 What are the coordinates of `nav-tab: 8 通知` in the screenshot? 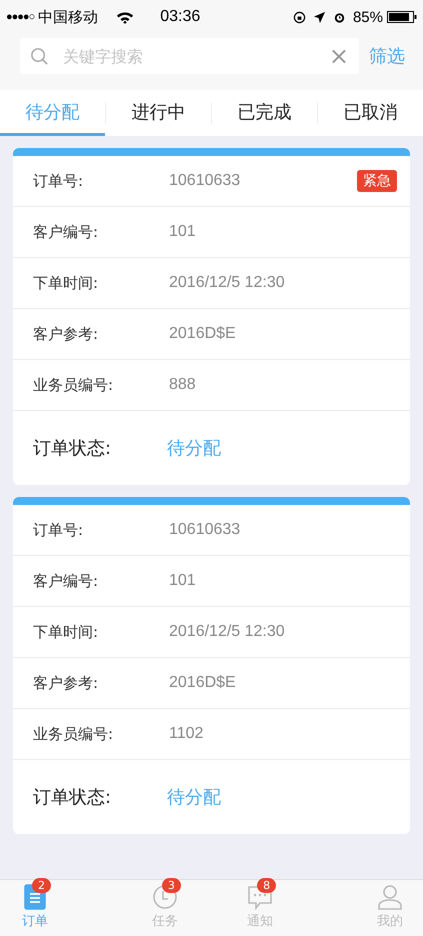 It's located at (260, 908).